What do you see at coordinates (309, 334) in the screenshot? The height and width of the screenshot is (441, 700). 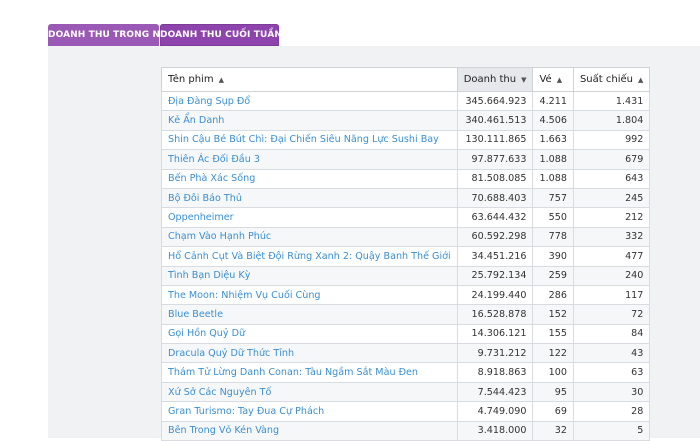 I see `movie-title-link: Gọi Hồn Quỷ Dữ` at bounding box center [309, 334].